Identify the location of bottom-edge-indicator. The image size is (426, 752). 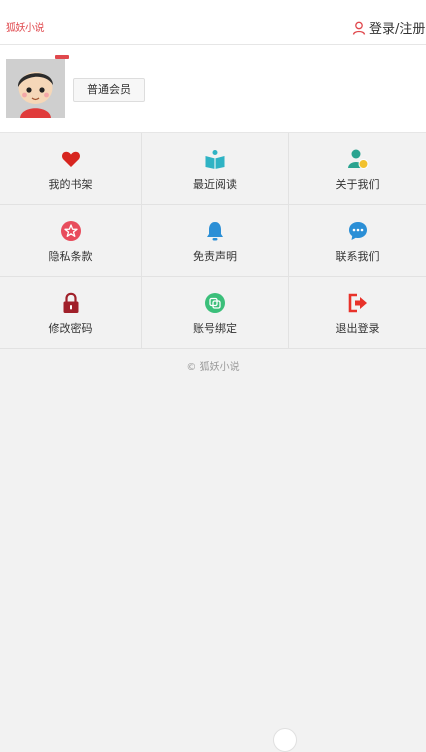
(285, 740).